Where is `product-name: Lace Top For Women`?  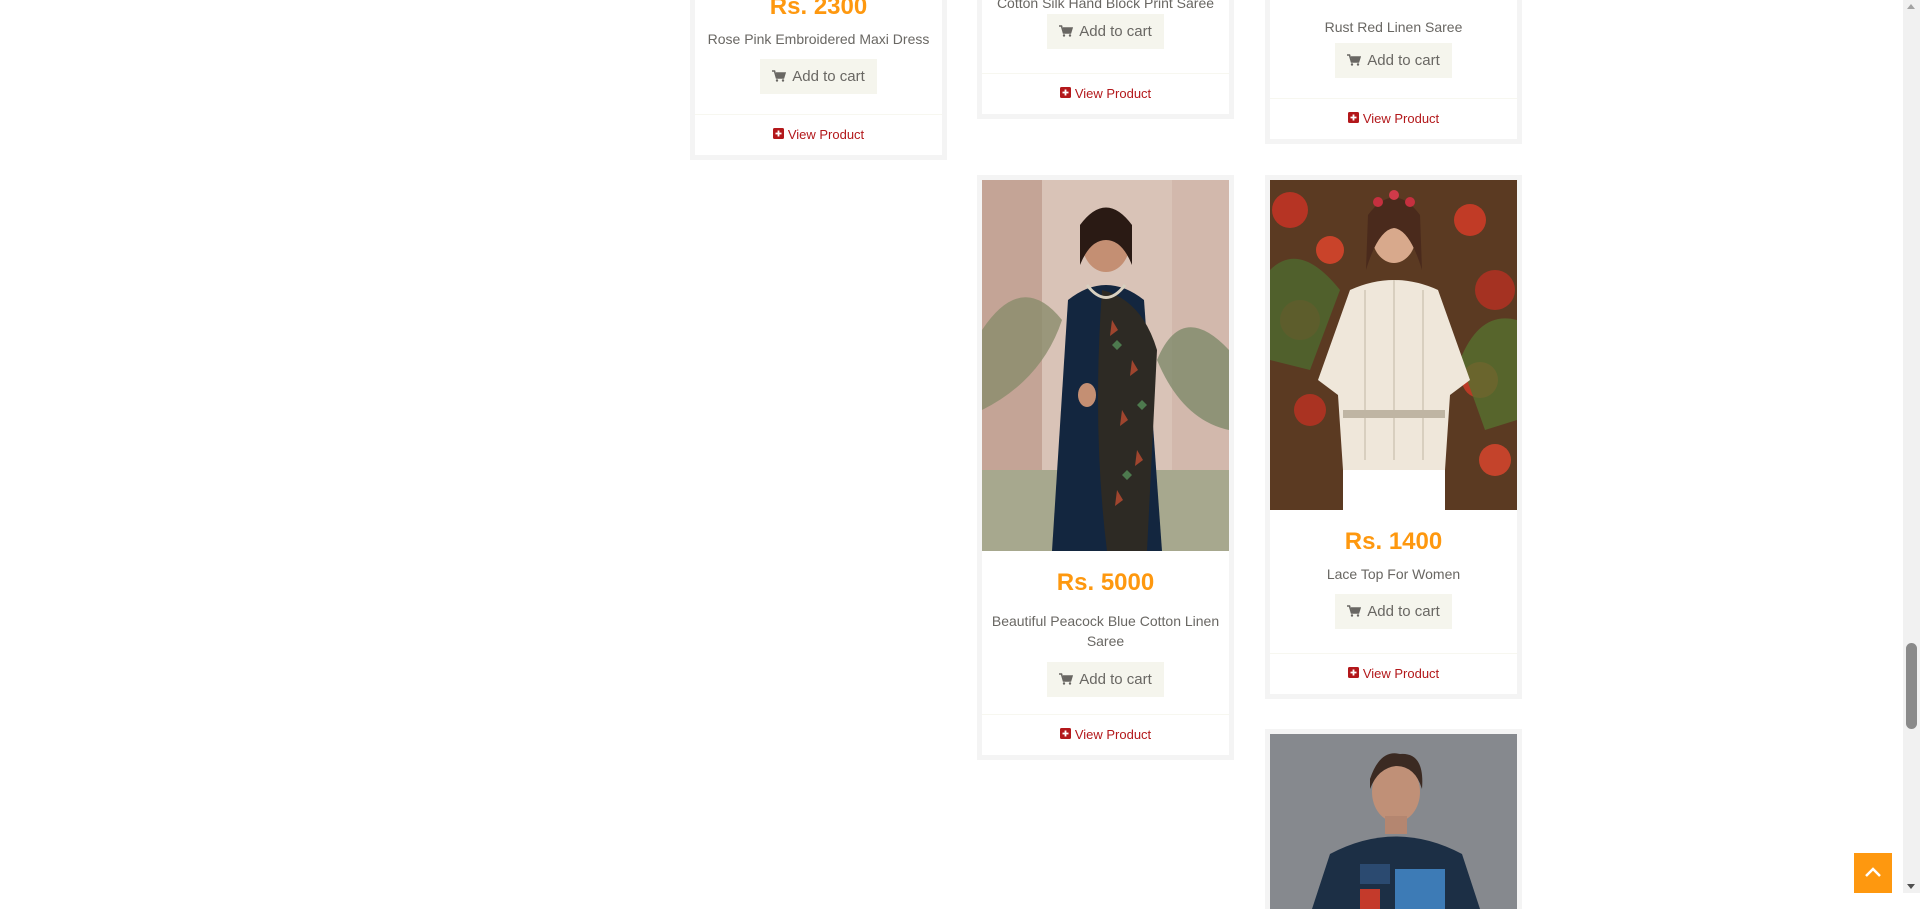 product-name: Lace Top For Women is located at coordinates (1393, 574).